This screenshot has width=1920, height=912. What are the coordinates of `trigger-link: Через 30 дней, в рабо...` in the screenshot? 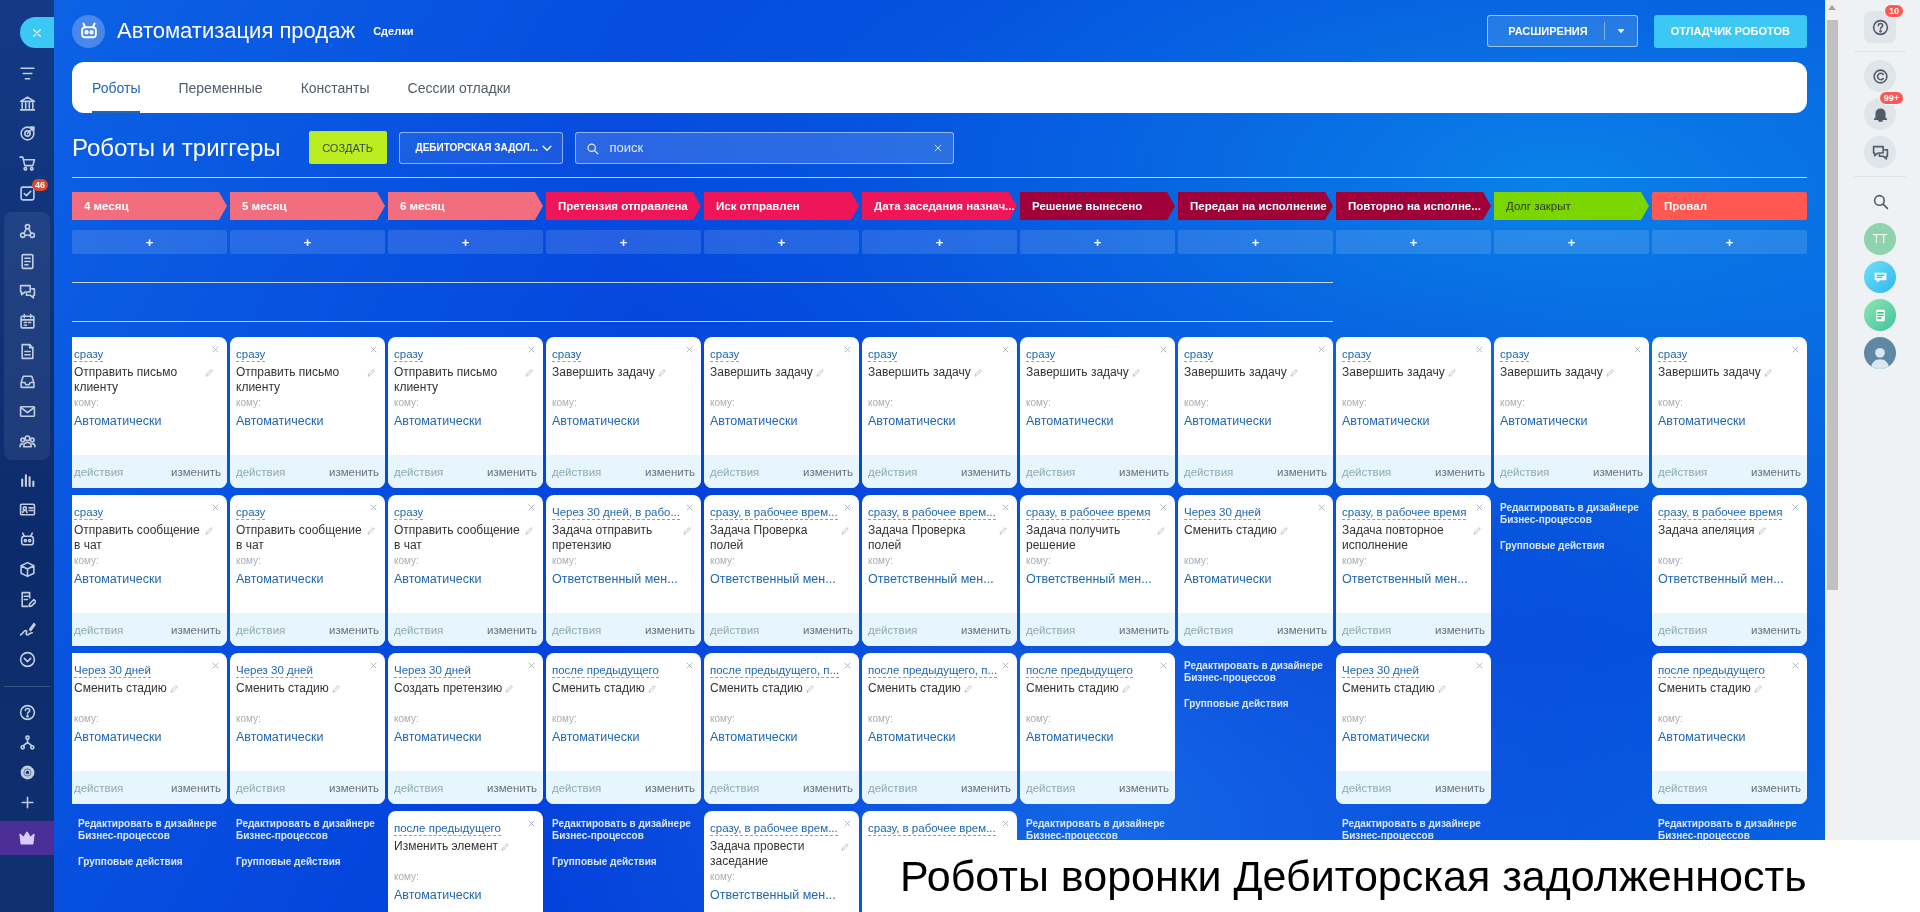 It's located at (616, 512).